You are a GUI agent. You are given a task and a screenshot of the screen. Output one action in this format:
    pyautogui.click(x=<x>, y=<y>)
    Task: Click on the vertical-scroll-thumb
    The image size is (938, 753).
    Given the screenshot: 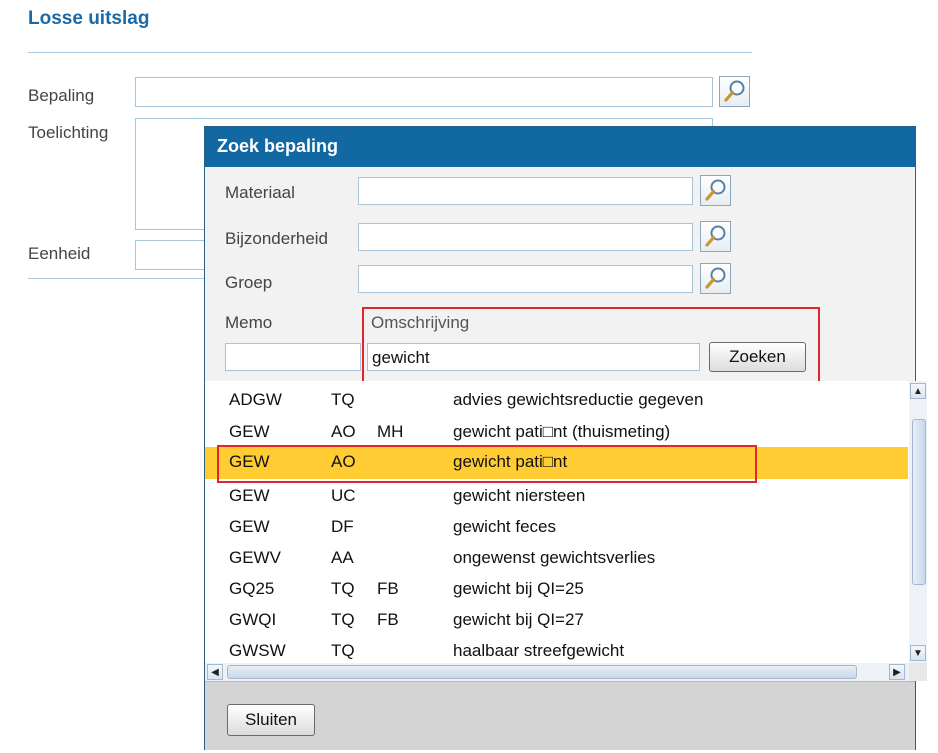 What is the action you would take?
    pyautogui.click(x=919, y=502)
    